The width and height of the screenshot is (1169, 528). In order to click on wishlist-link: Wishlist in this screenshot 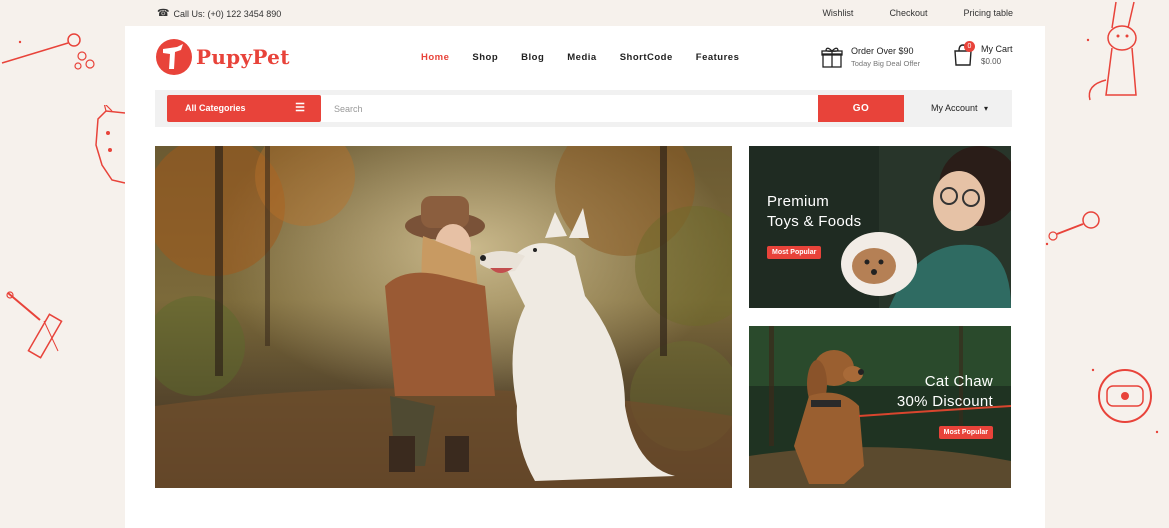, I will do `click(837, 13)`.